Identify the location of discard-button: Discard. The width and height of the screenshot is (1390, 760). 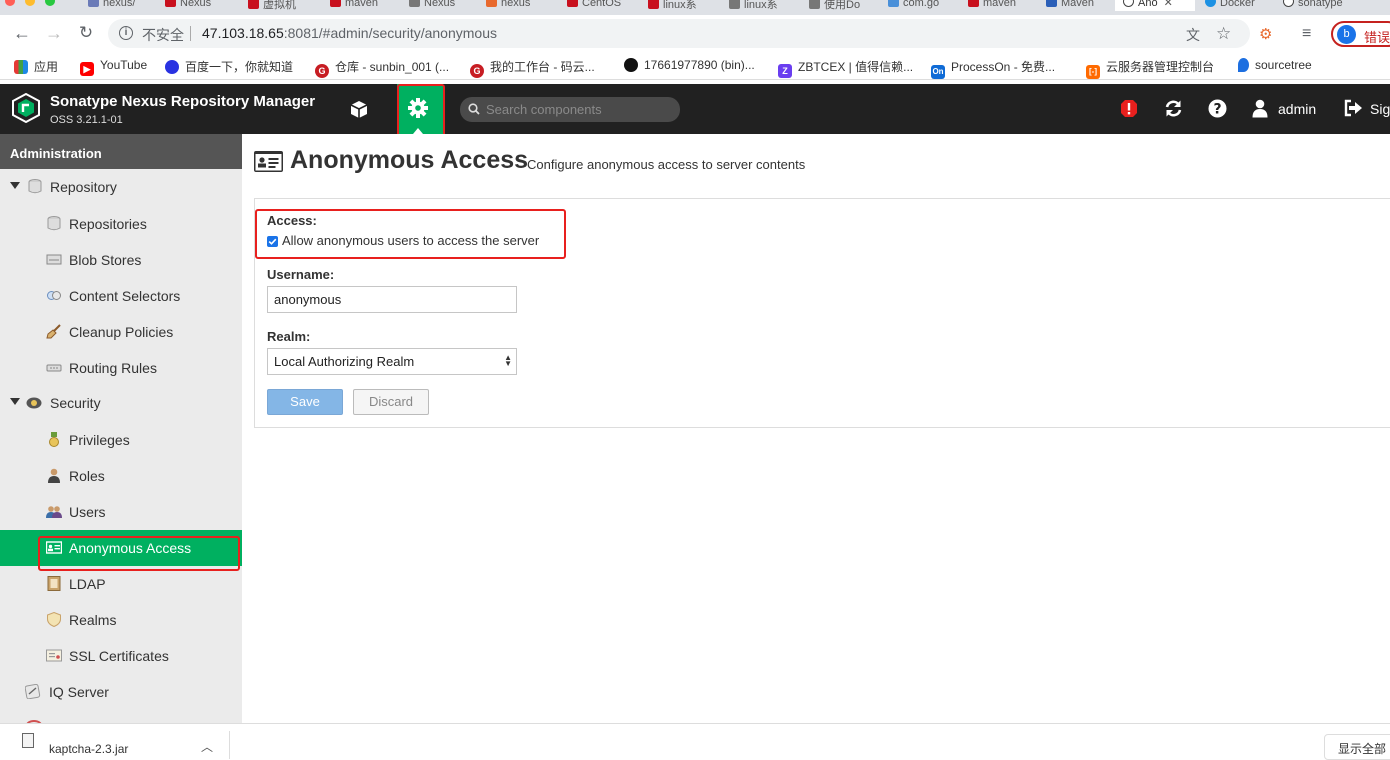
(391, 402).